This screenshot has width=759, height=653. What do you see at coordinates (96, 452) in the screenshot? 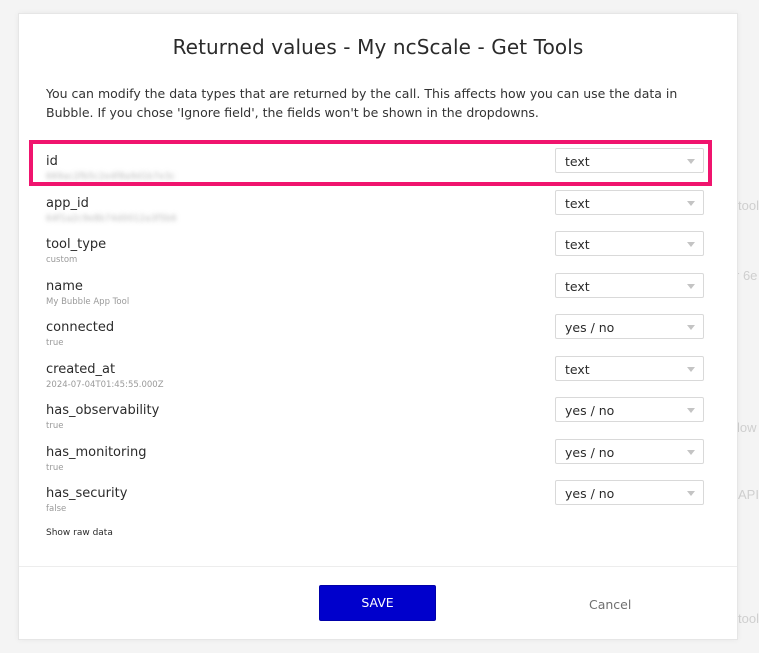
I see `field-name: has_monitoring` at bounding box center [96, 452].